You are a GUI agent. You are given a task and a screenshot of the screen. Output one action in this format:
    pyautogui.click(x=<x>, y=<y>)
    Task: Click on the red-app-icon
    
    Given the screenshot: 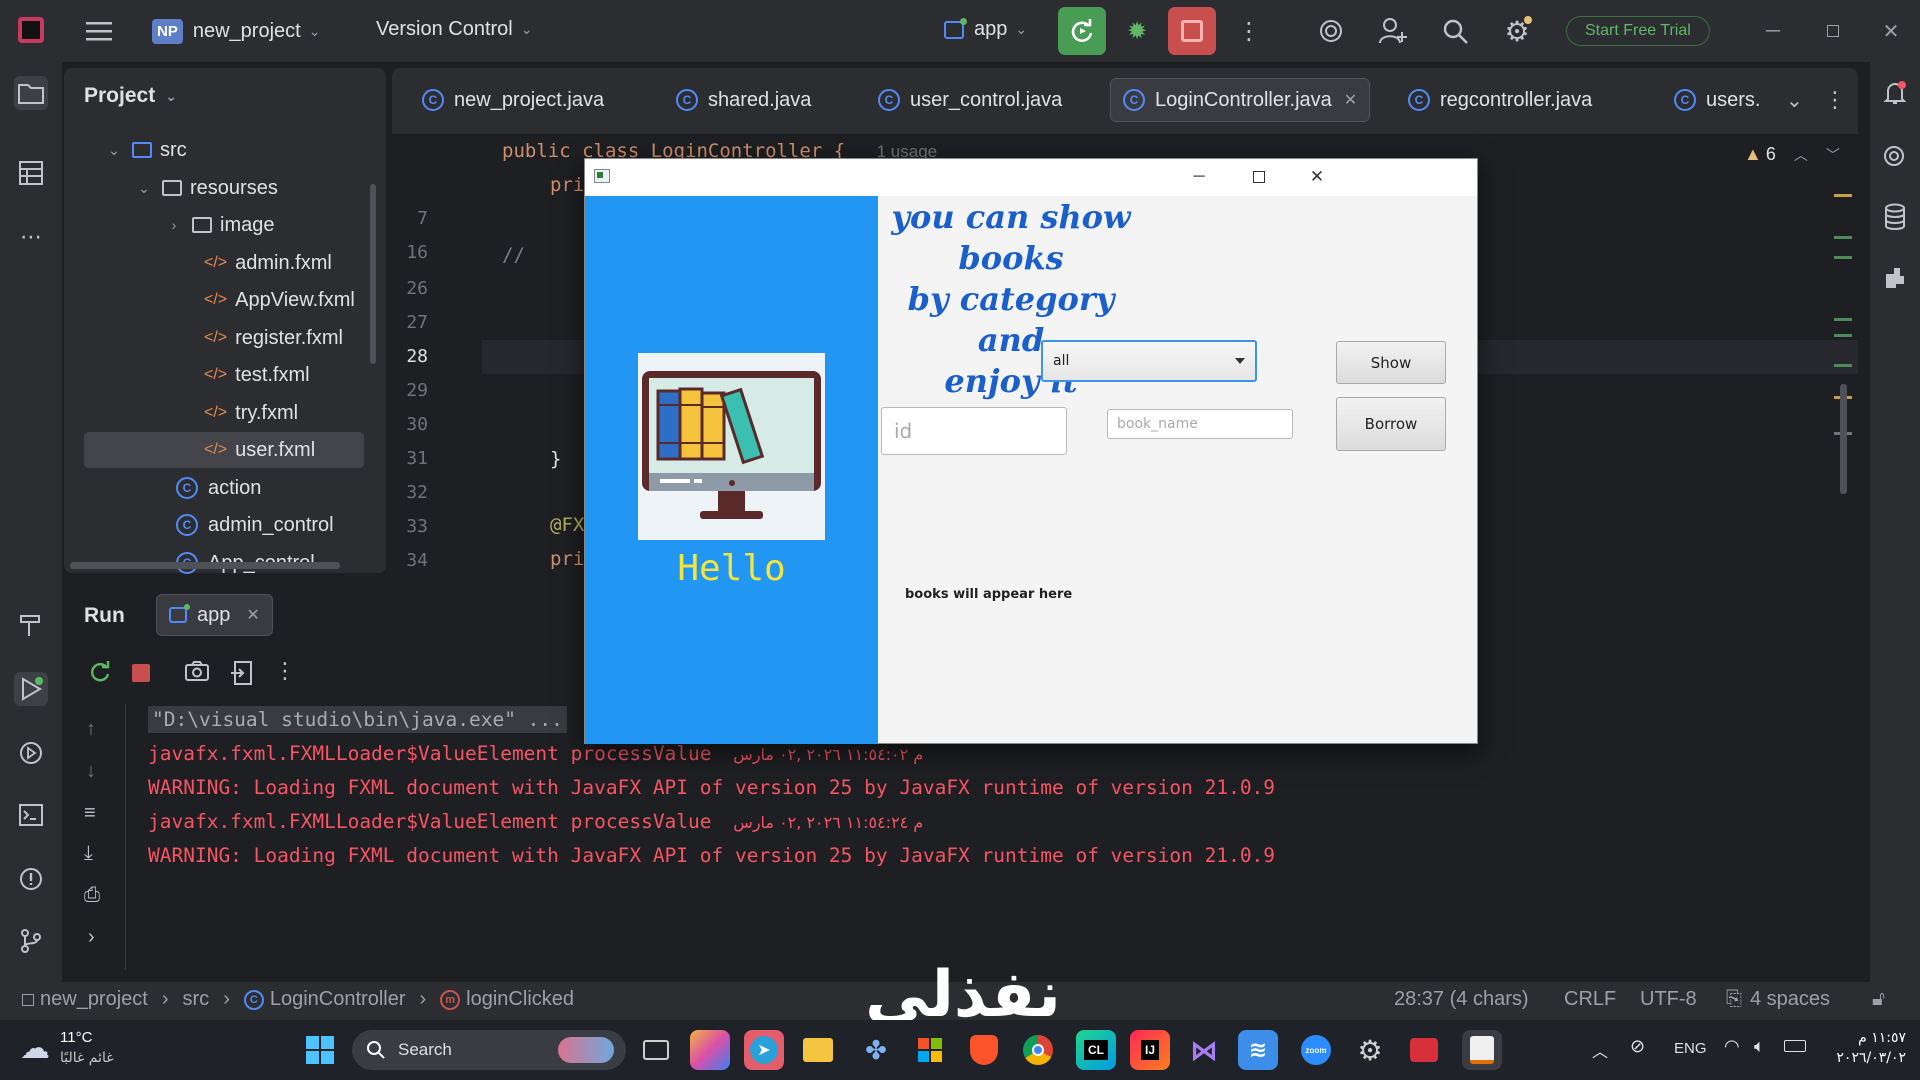 What is the action you would take?
    pyautogui.click(x=1424, y=1050)
    